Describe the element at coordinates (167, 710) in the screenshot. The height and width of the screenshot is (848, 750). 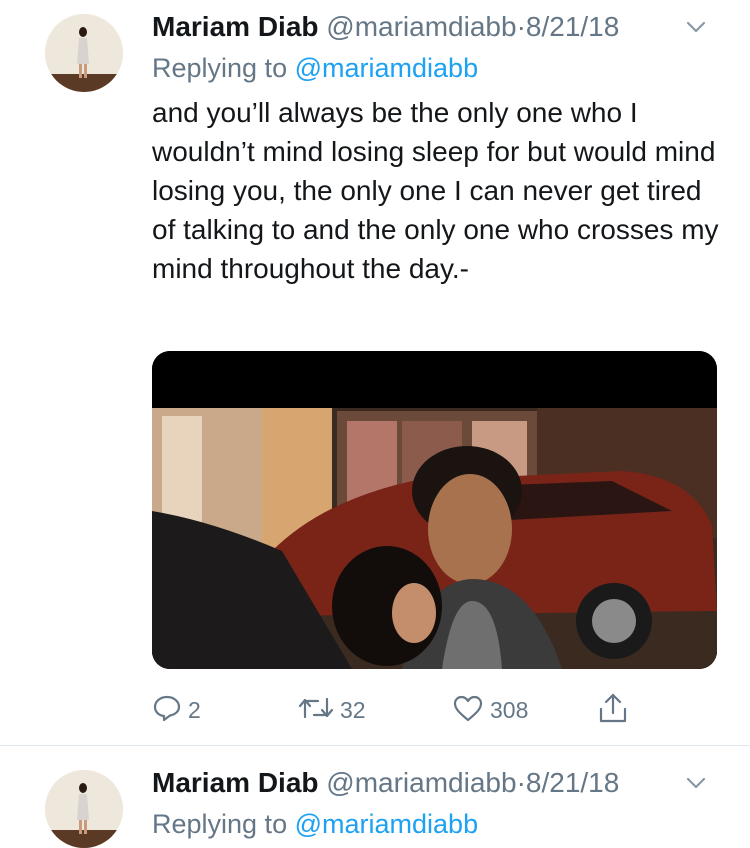
I see `reply-icon` at that location.